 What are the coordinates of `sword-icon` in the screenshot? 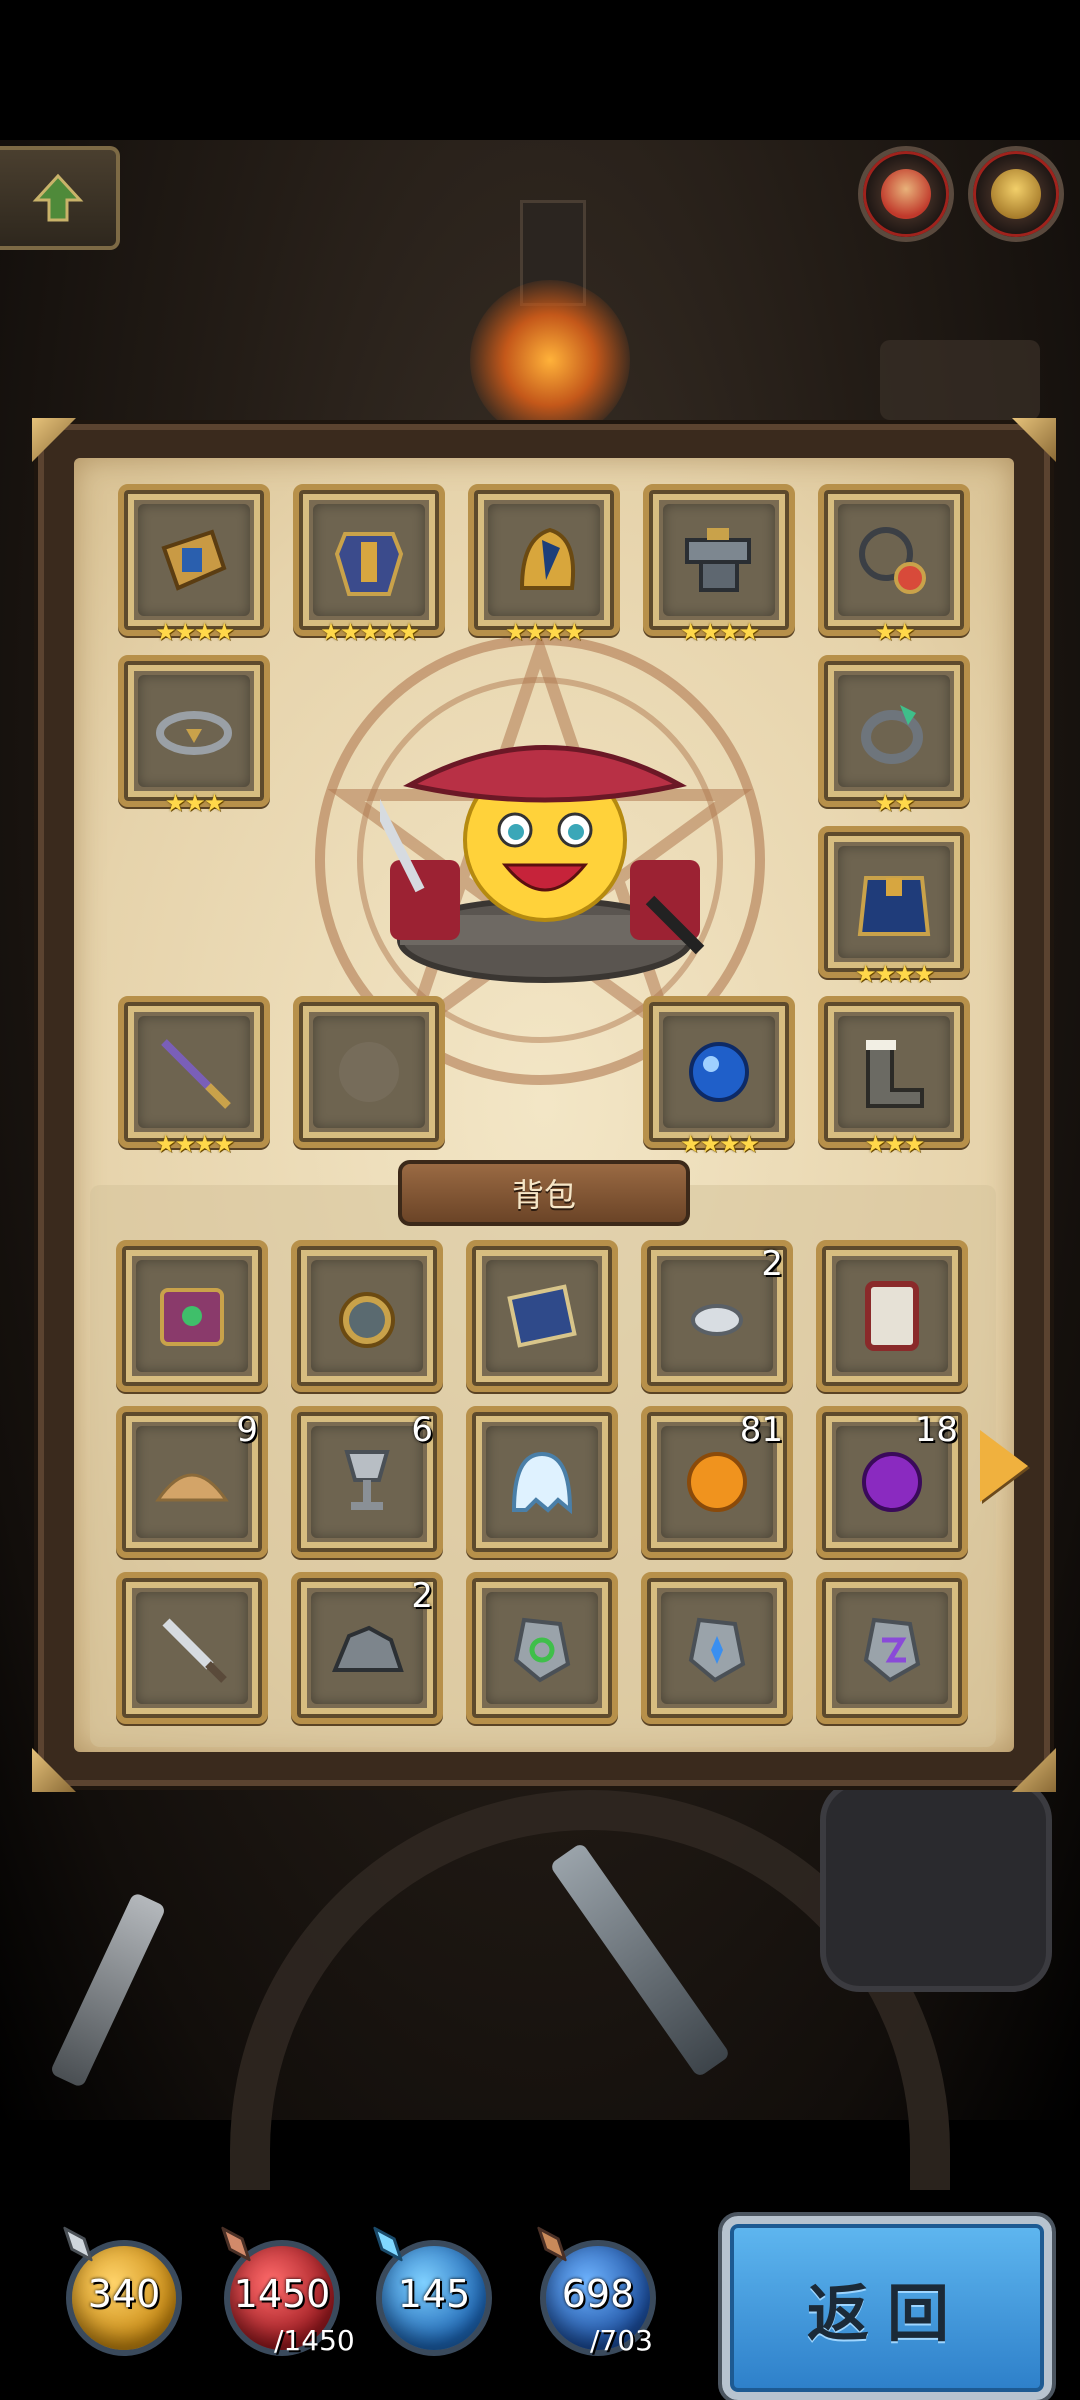 It's located at (194, 1650).